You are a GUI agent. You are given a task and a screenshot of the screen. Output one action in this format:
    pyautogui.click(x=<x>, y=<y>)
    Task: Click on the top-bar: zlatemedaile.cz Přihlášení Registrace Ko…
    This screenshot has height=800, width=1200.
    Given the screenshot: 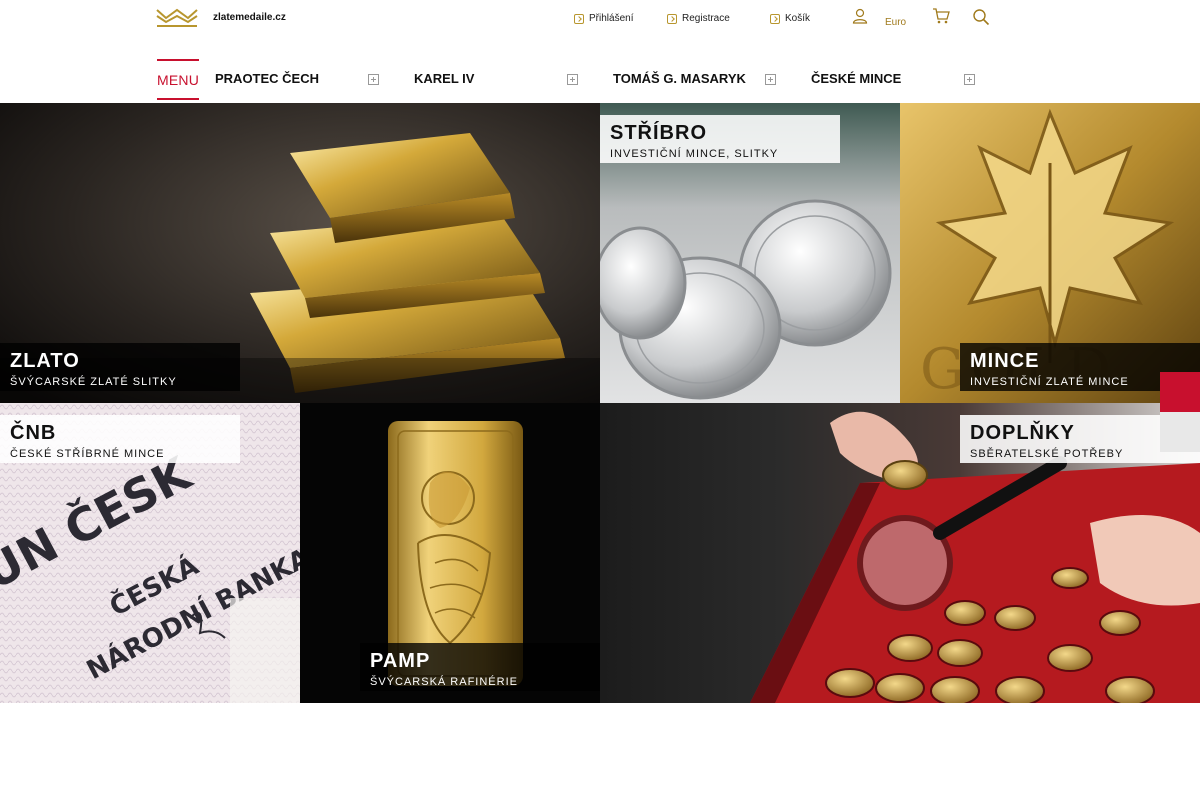 What is the action you would take?
    pyautogui.click(x=600, y=22)
    